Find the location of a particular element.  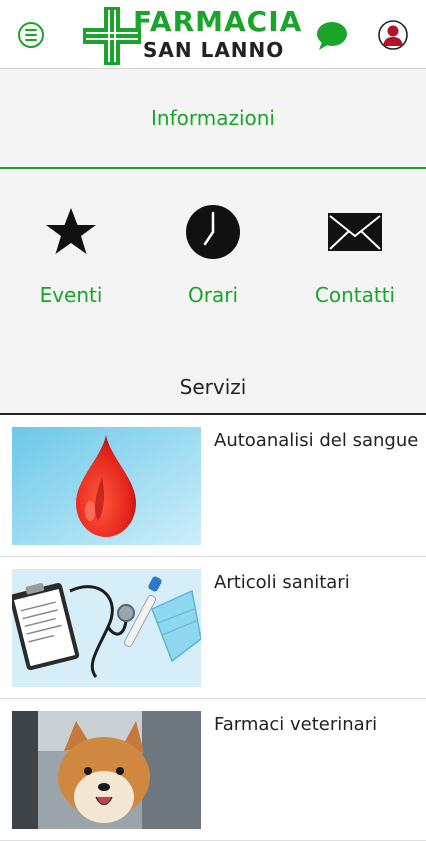

quick-link-contatti: Contatti is located at coordinates (355, 271).